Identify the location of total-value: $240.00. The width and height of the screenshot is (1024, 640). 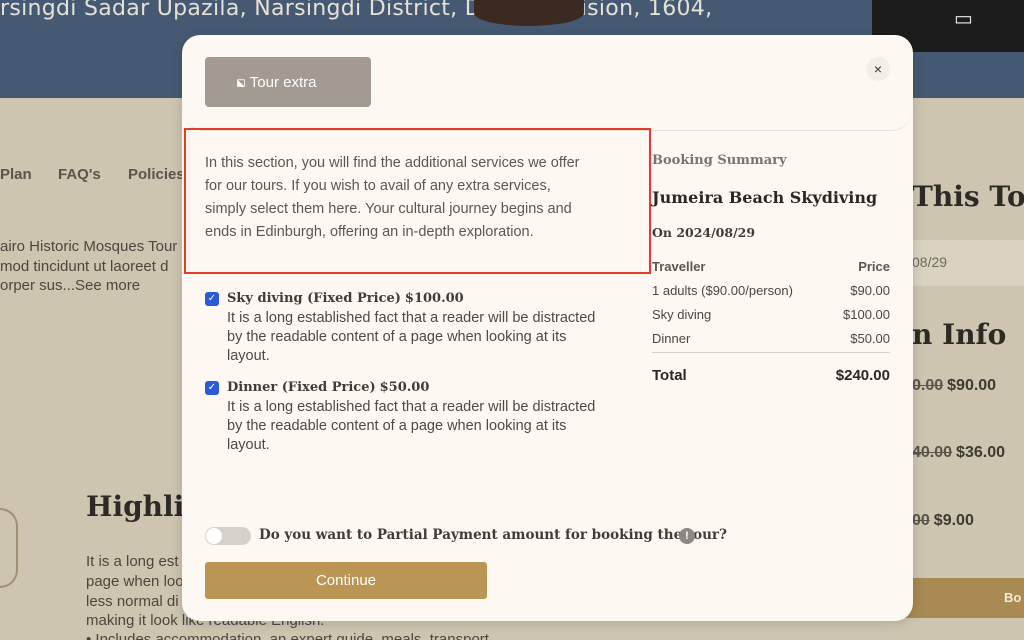
(862, 375).